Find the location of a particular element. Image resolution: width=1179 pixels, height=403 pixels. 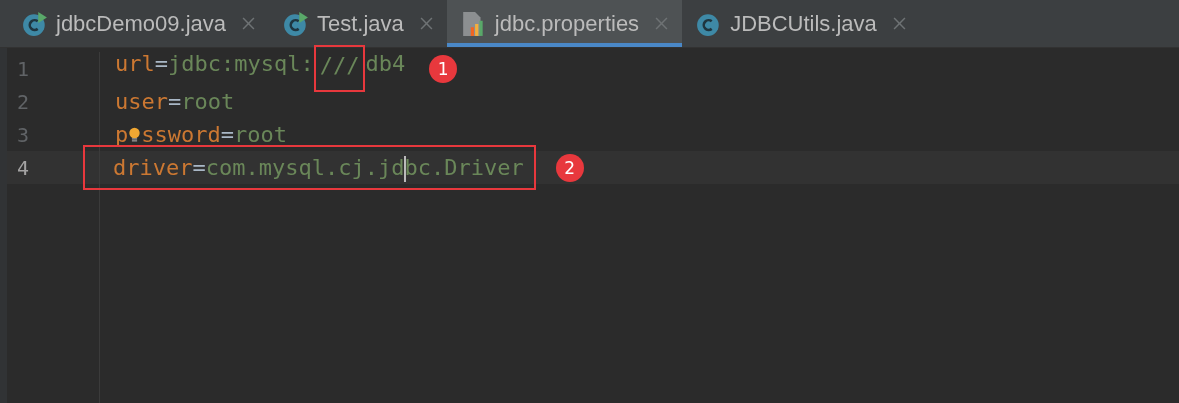

property-key: ssword is located at coordinates (181, 134).